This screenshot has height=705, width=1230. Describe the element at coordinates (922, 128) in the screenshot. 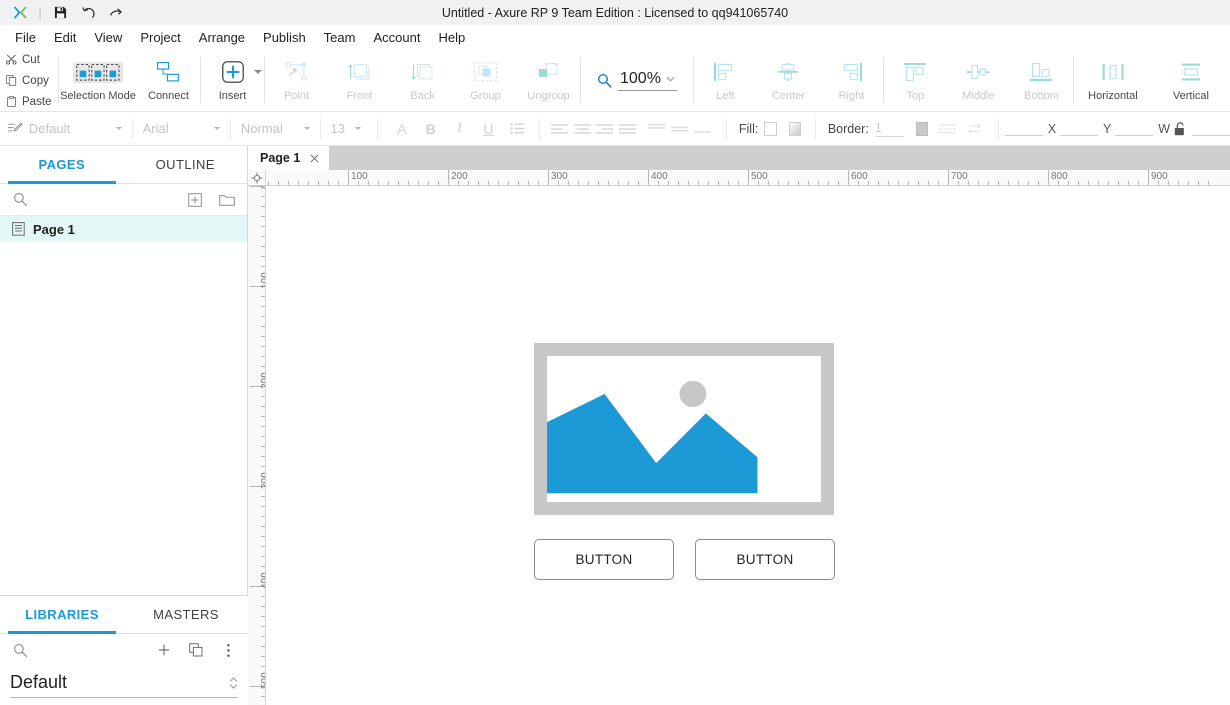

I see `border-color-swatch` at that location.